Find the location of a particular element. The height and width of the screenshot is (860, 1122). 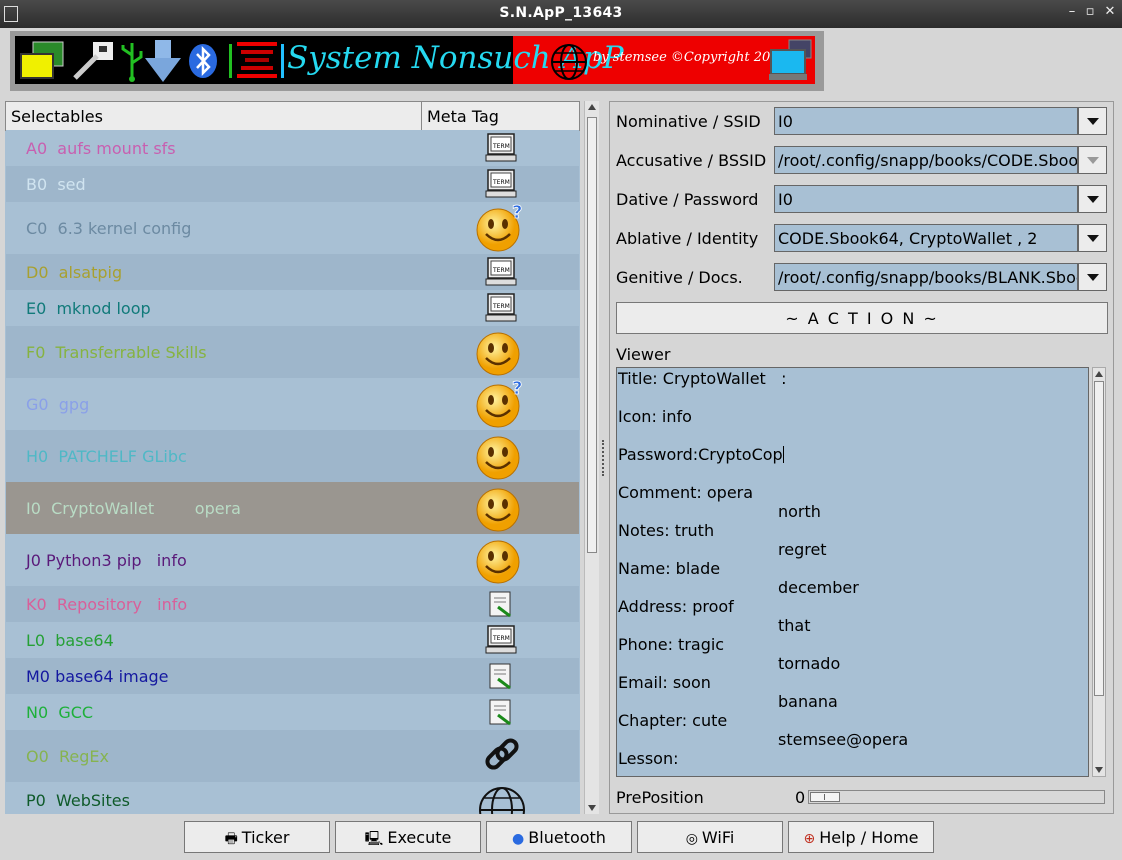

viewer-line-text: Phone: tragic is located at coordinates (671, 644).